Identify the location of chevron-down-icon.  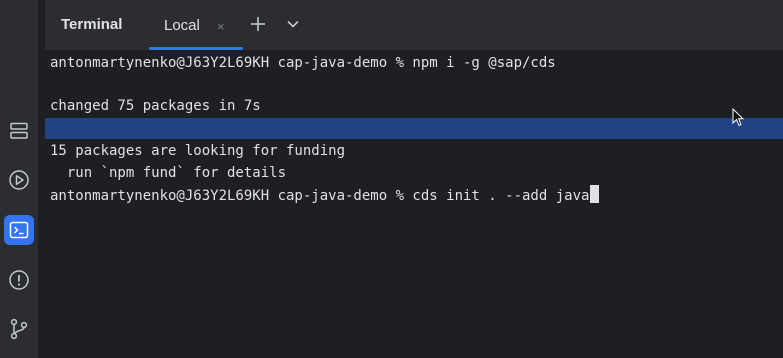
(293, 26).